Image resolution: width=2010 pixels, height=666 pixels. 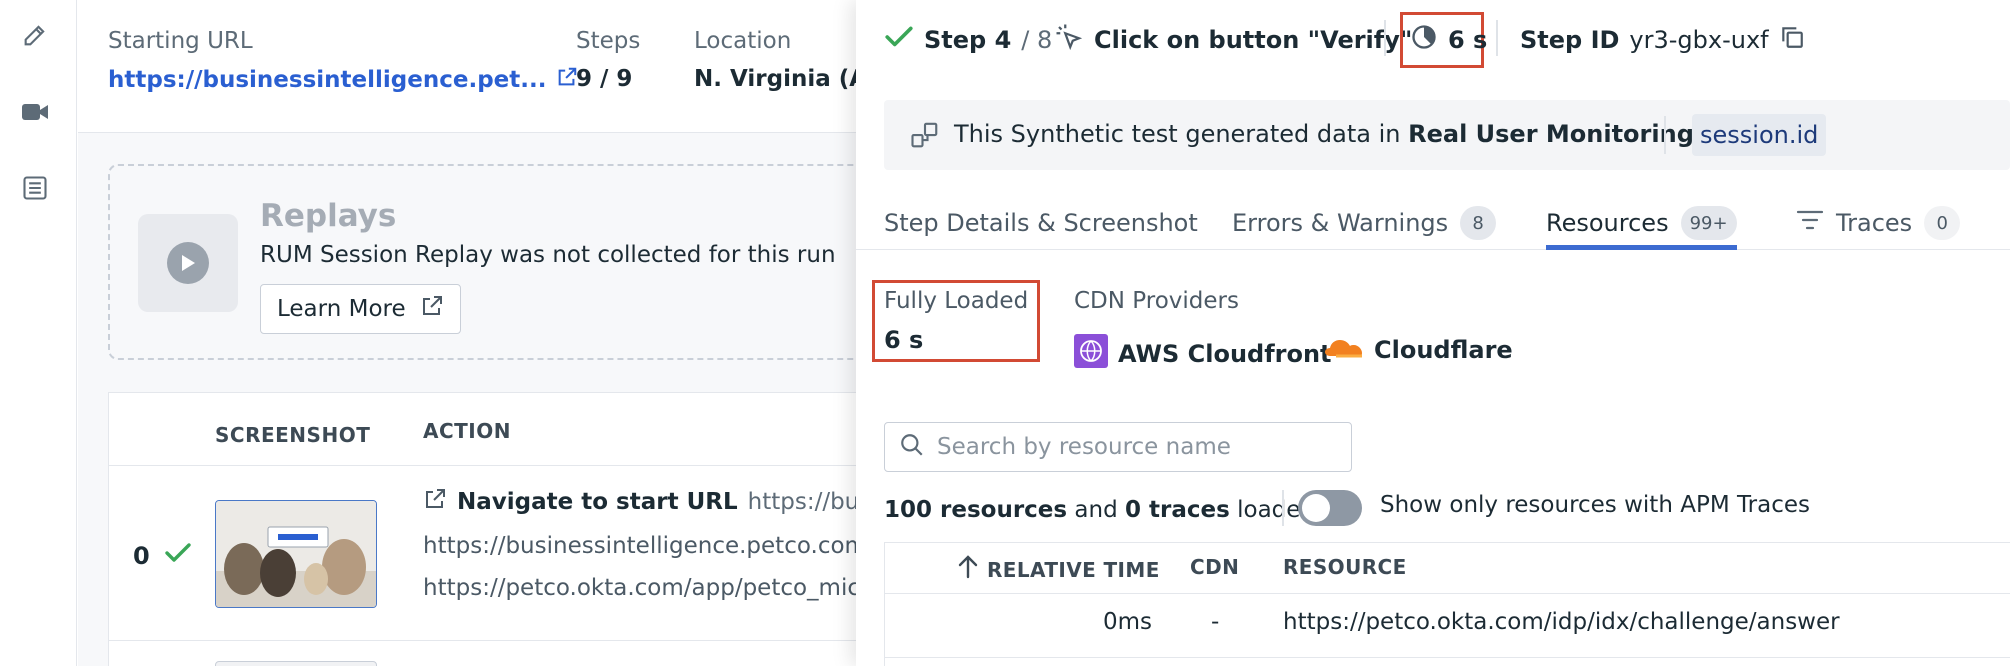 I want to click on tab-count-badge: 99+, so click(x=1708, y=223).